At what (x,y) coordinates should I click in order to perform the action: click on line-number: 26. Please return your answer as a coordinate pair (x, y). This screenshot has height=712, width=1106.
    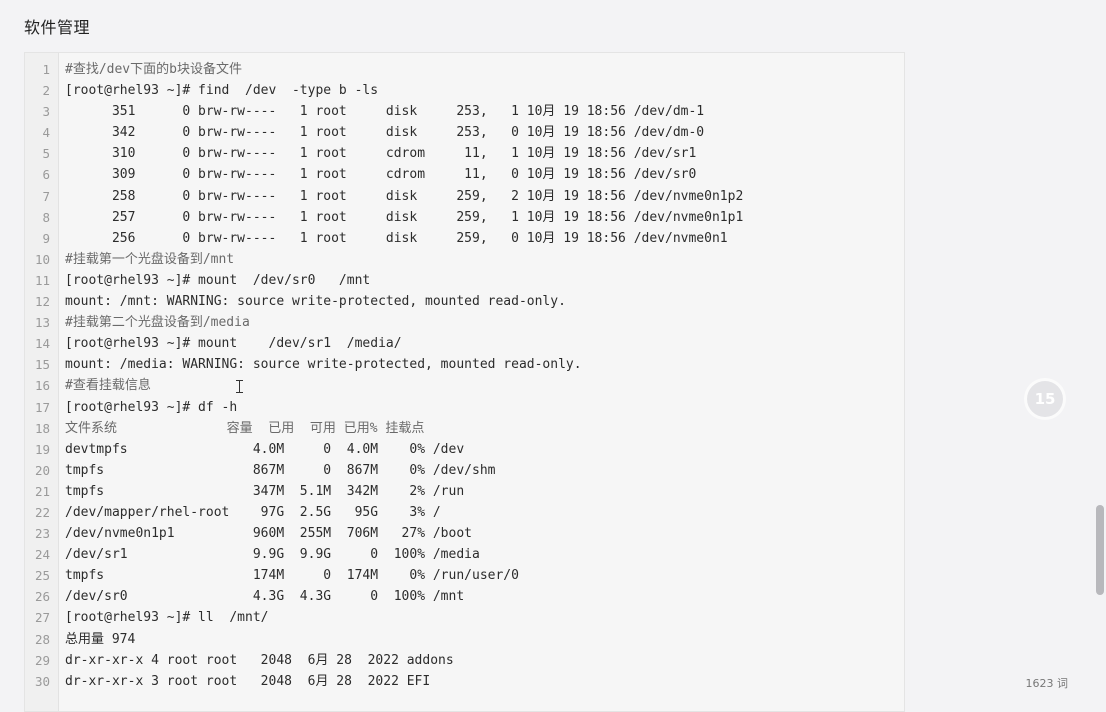
    Looking at the image, I should click on (42, 597).